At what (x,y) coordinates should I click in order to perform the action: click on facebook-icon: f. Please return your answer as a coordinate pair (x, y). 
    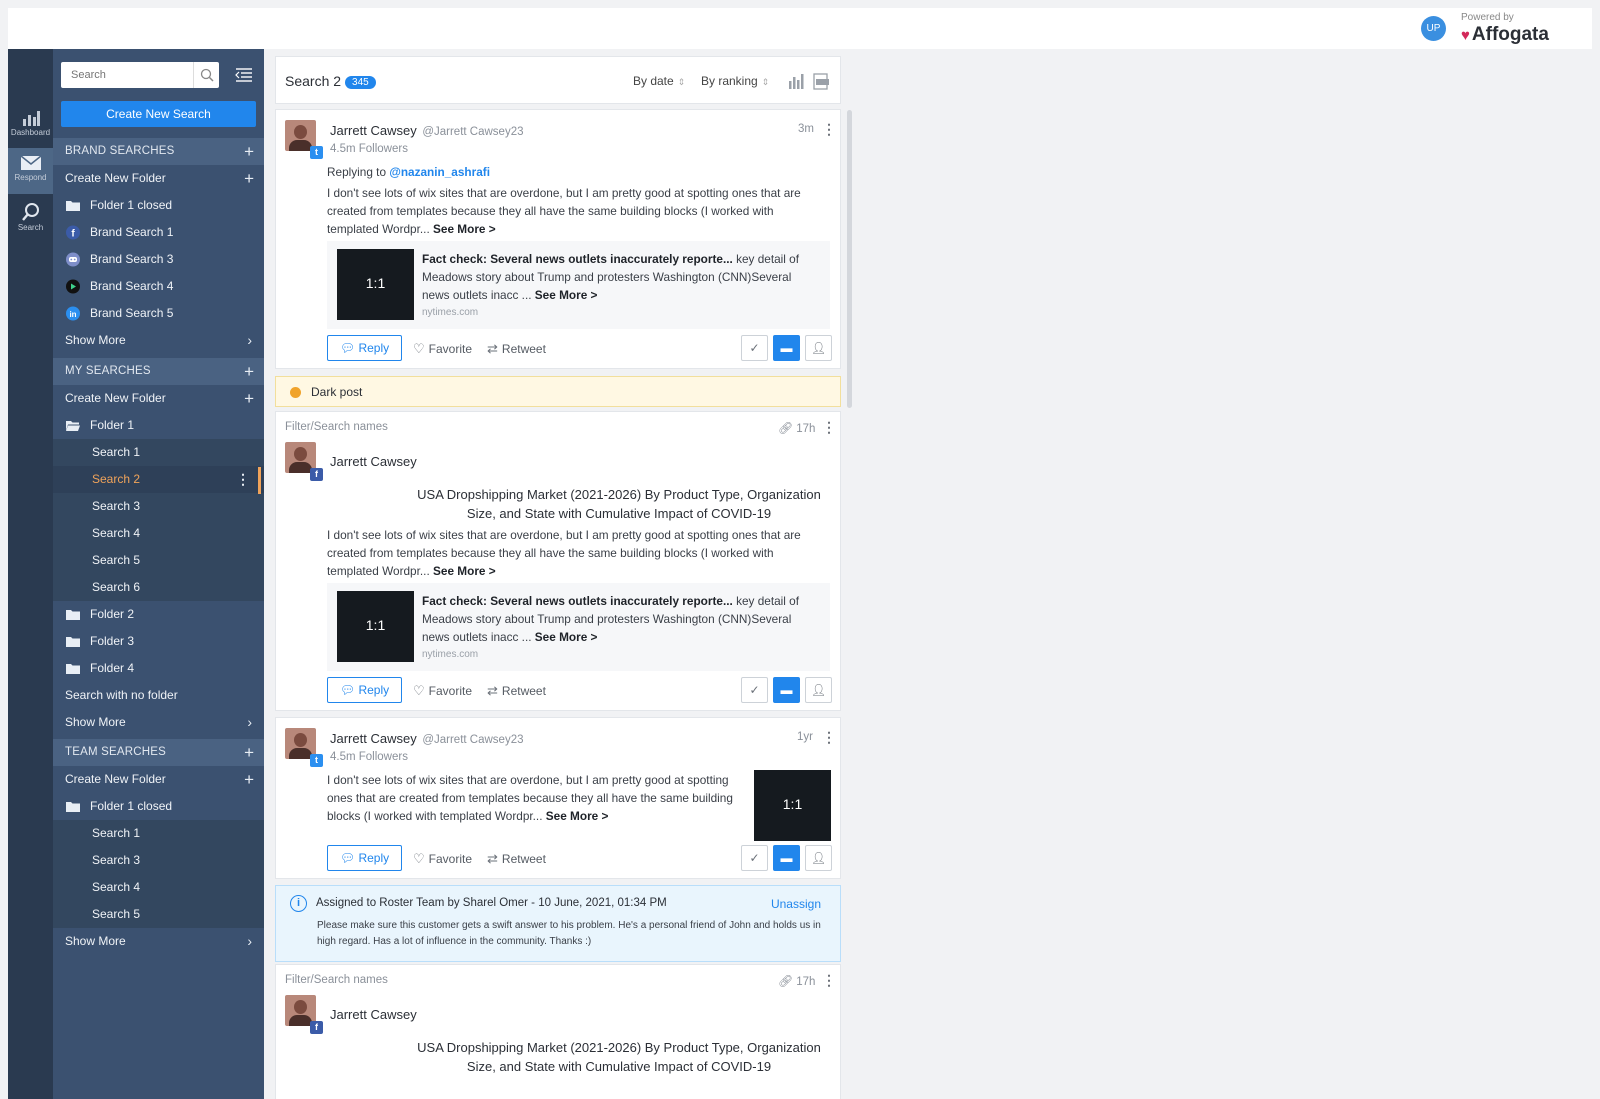
    Looking at the image, I should click on (316, 474).